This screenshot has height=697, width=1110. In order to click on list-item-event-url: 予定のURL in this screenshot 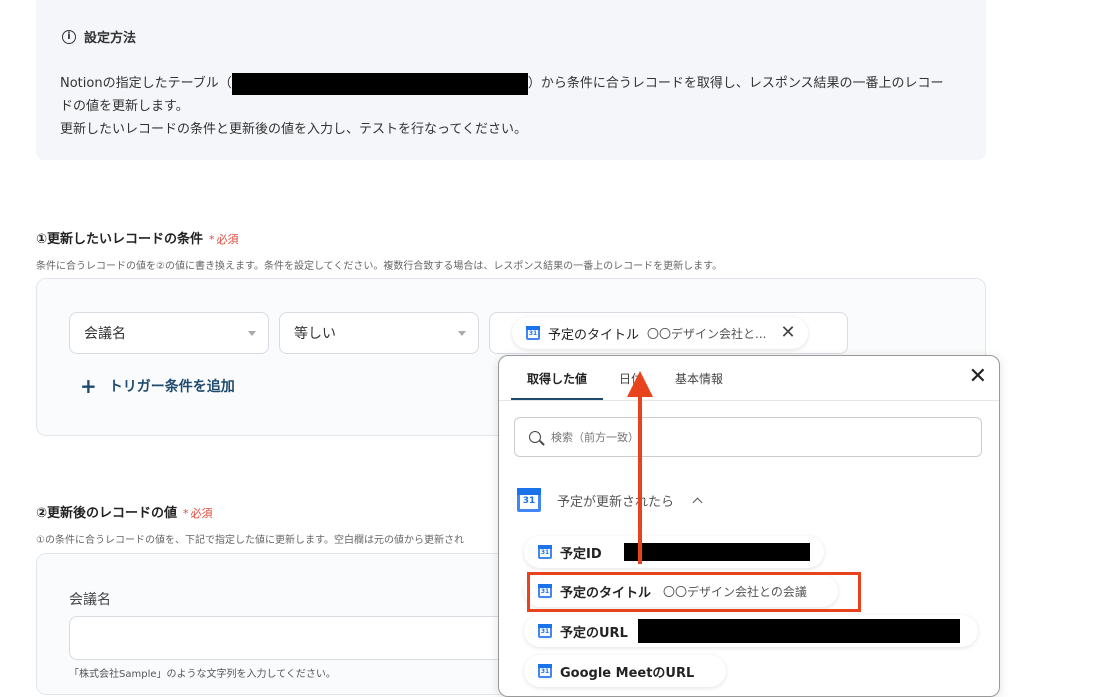, I will do `click(751, 631)`.